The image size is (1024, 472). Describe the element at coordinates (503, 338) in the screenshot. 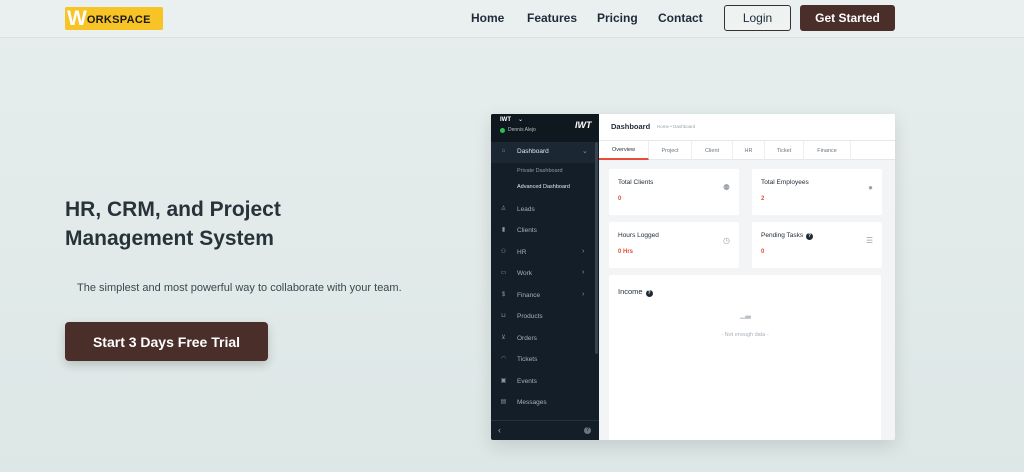

I see `cart-icon: ⊻` at that location.